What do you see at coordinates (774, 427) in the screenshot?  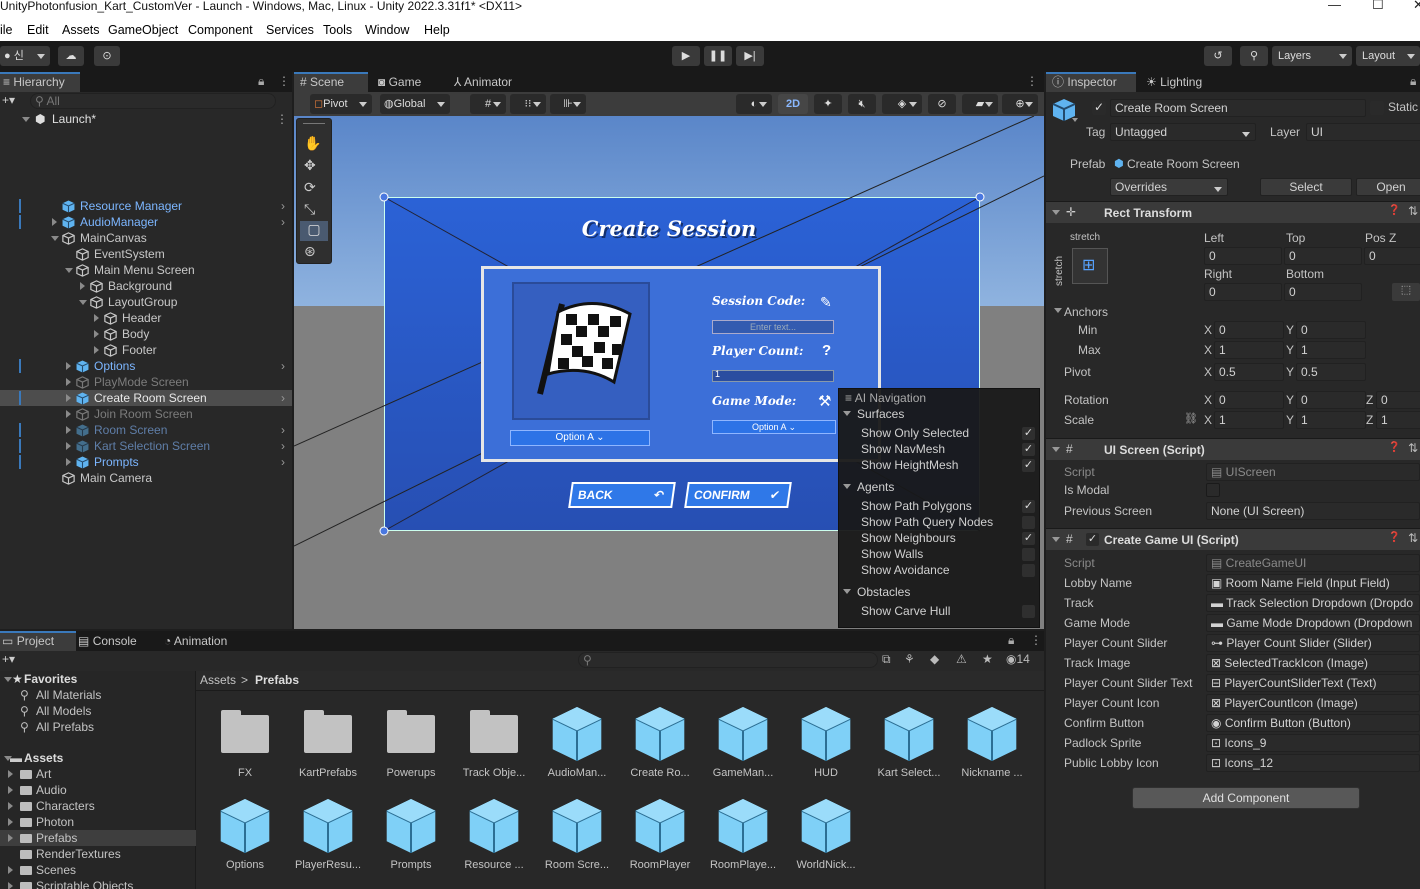 I see `game-mode-dropdown: Option A ⌄` at bounding box center [774, 427].